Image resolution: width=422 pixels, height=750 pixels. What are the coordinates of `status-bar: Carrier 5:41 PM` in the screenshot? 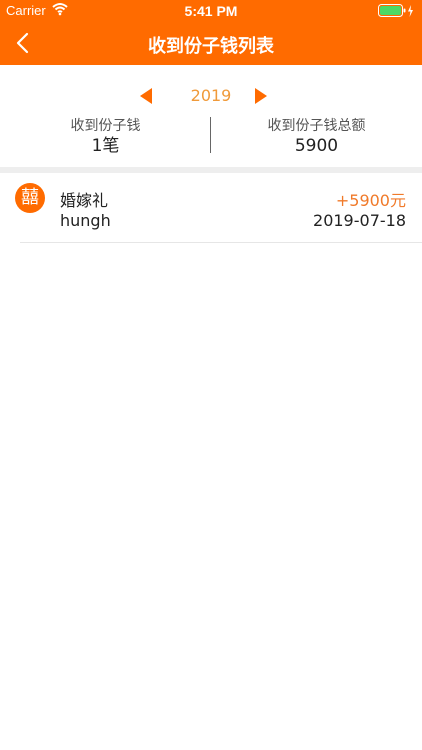 It's located at (211, 11).